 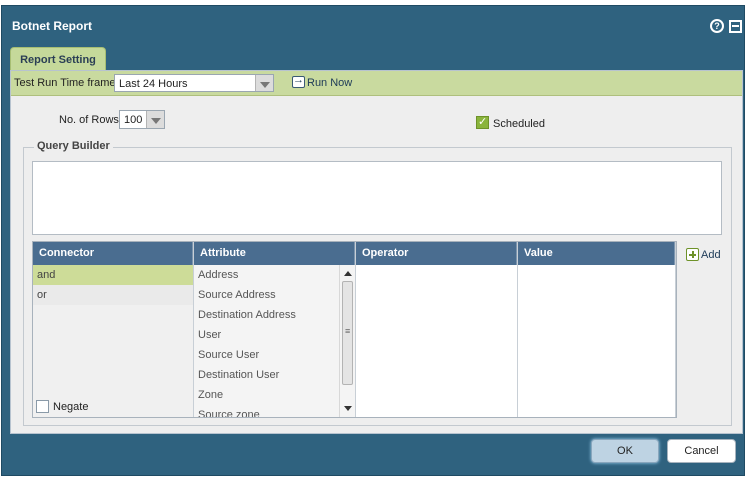 What do you see at coordinates (58, 60) in the screenshot?
I see `tab-label: Report Setting` at bounding box center [58, 60].